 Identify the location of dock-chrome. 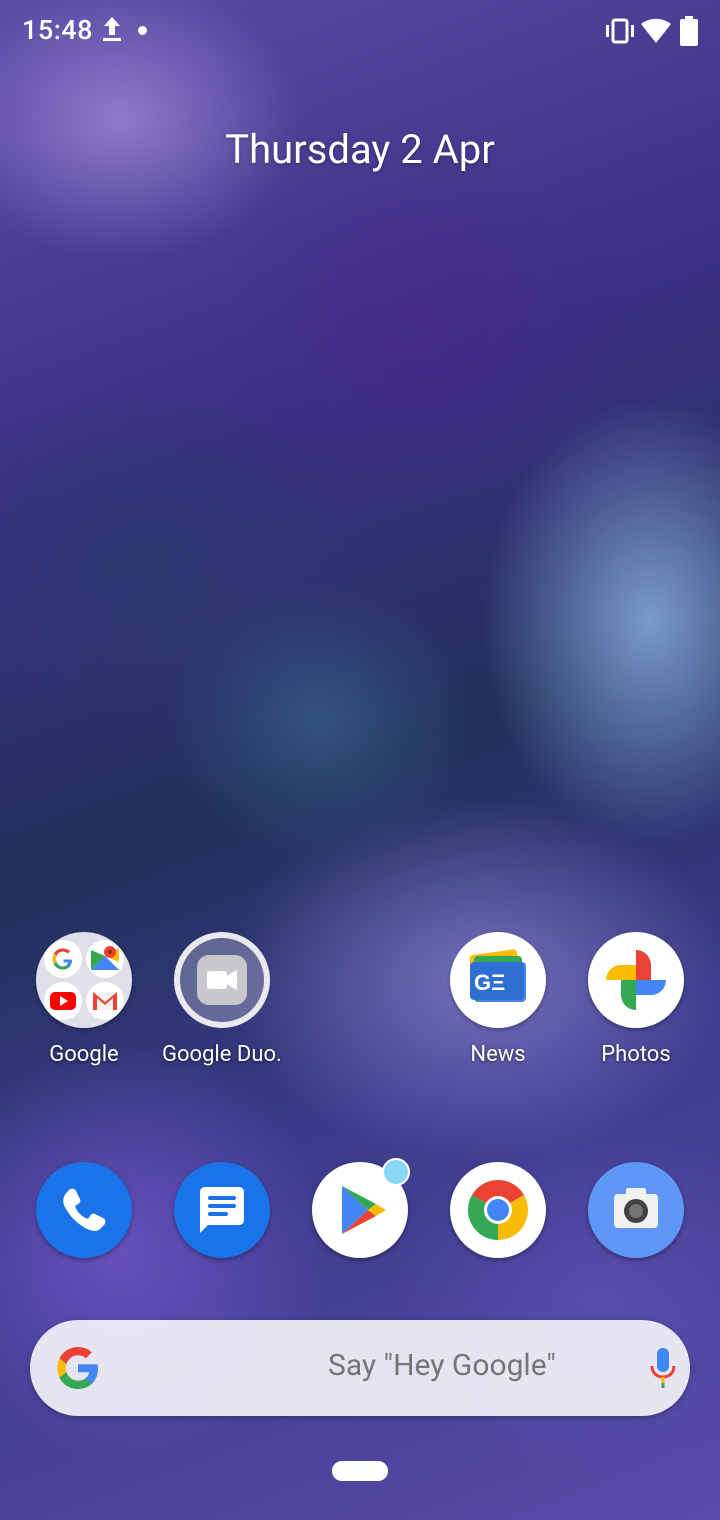
(498, 1210).